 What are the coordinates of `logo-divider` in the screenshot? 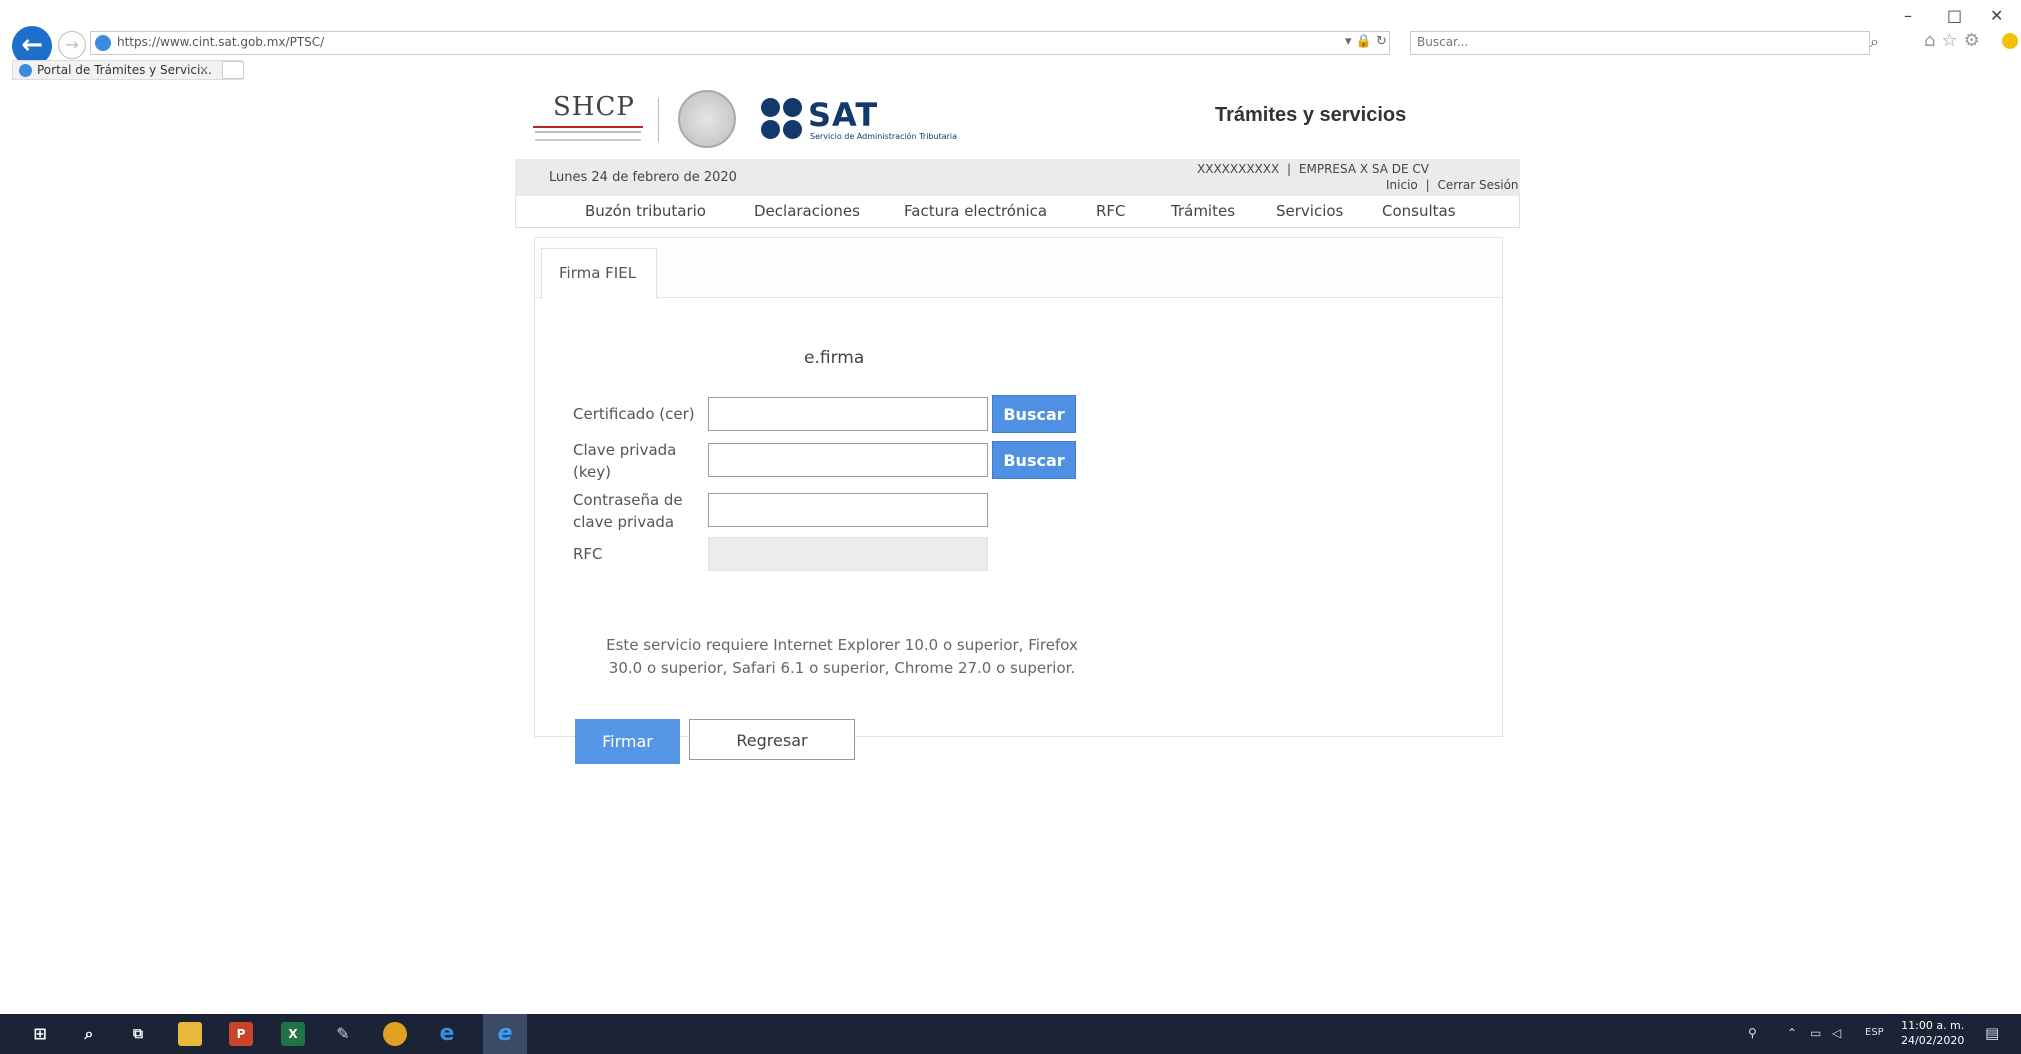 It's located at (658, 120).